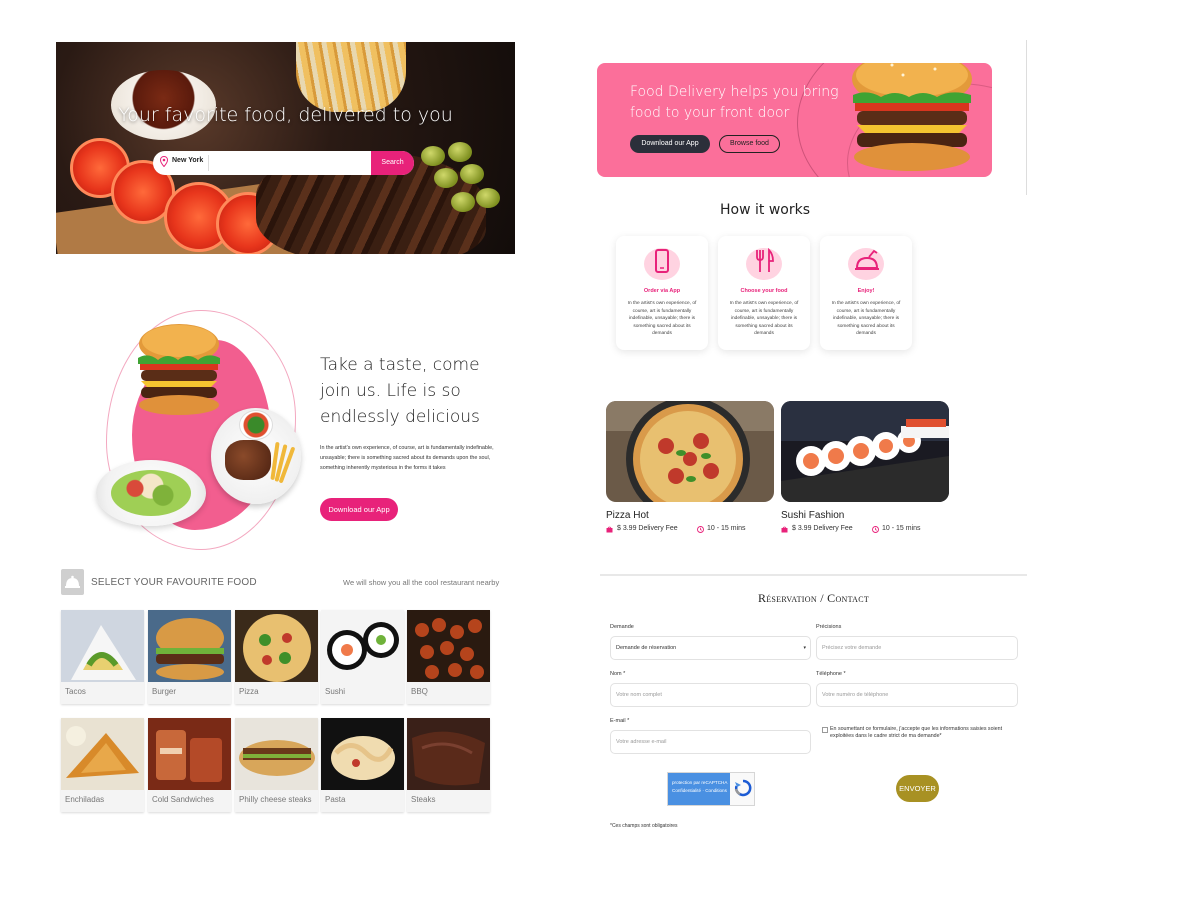  What do you see at coordinates (813, 598) in the screenshot?
I see `reservation-title: Réservation / Contact` at bounding box center [813, 598].